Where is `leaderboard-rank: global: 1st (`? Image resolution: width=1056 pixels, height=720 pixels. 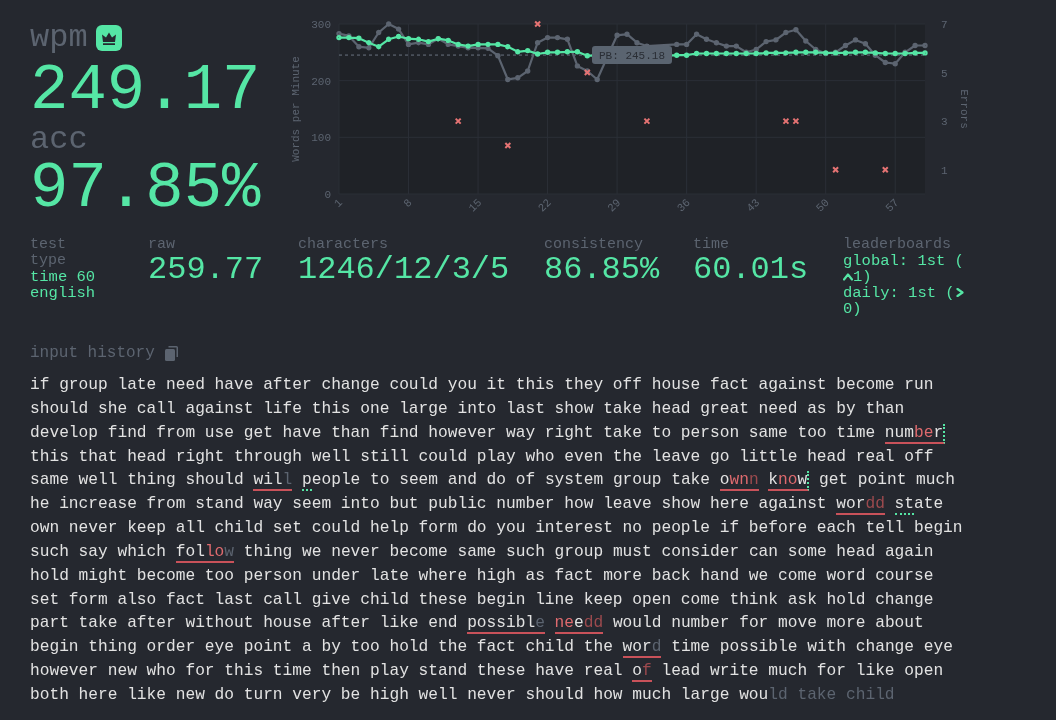 leaderboard-rank: global: 1st ( is located at coordinates (903, 261).